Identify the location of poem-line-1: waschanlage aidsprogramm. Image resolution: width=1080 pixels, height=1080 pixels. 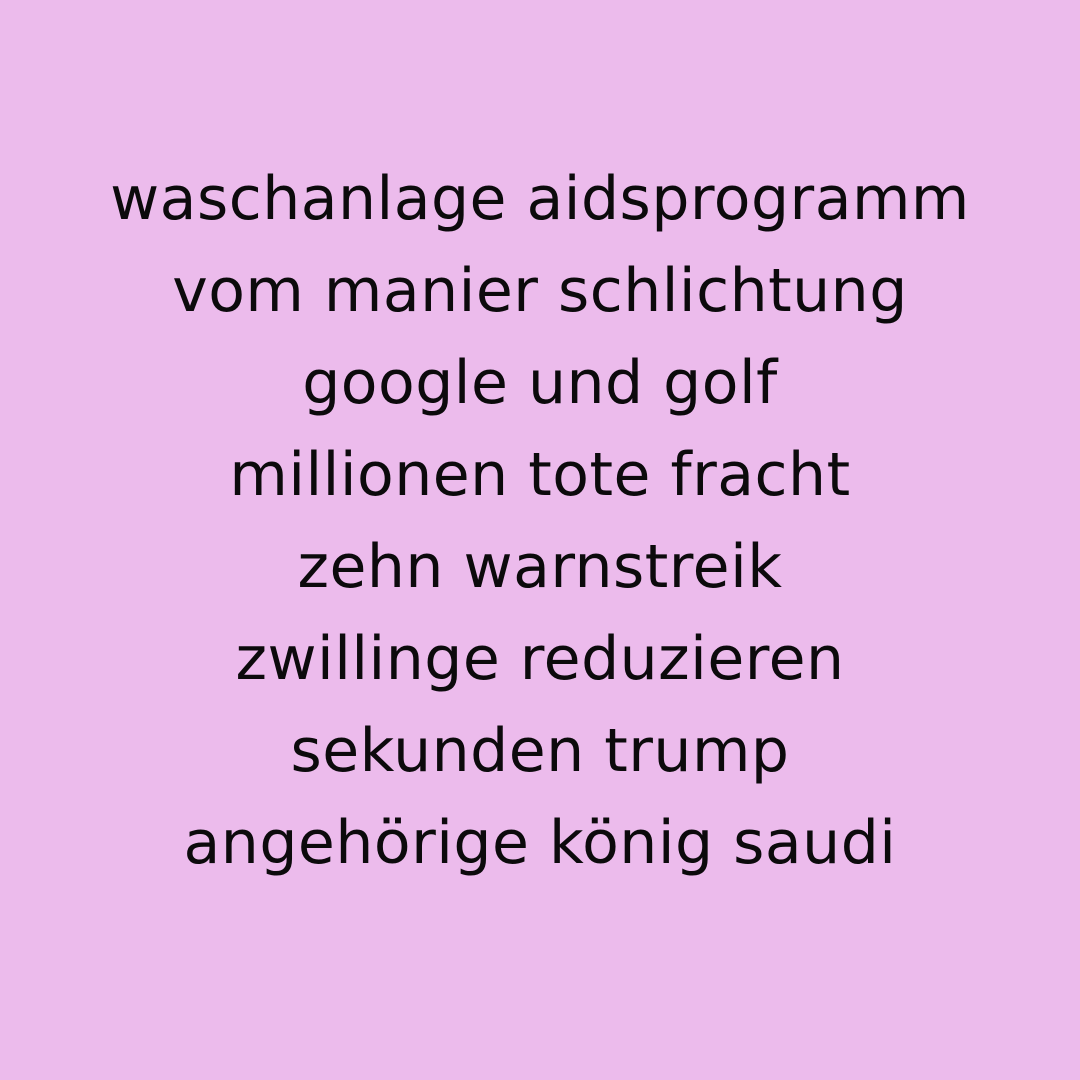
(540, 199).